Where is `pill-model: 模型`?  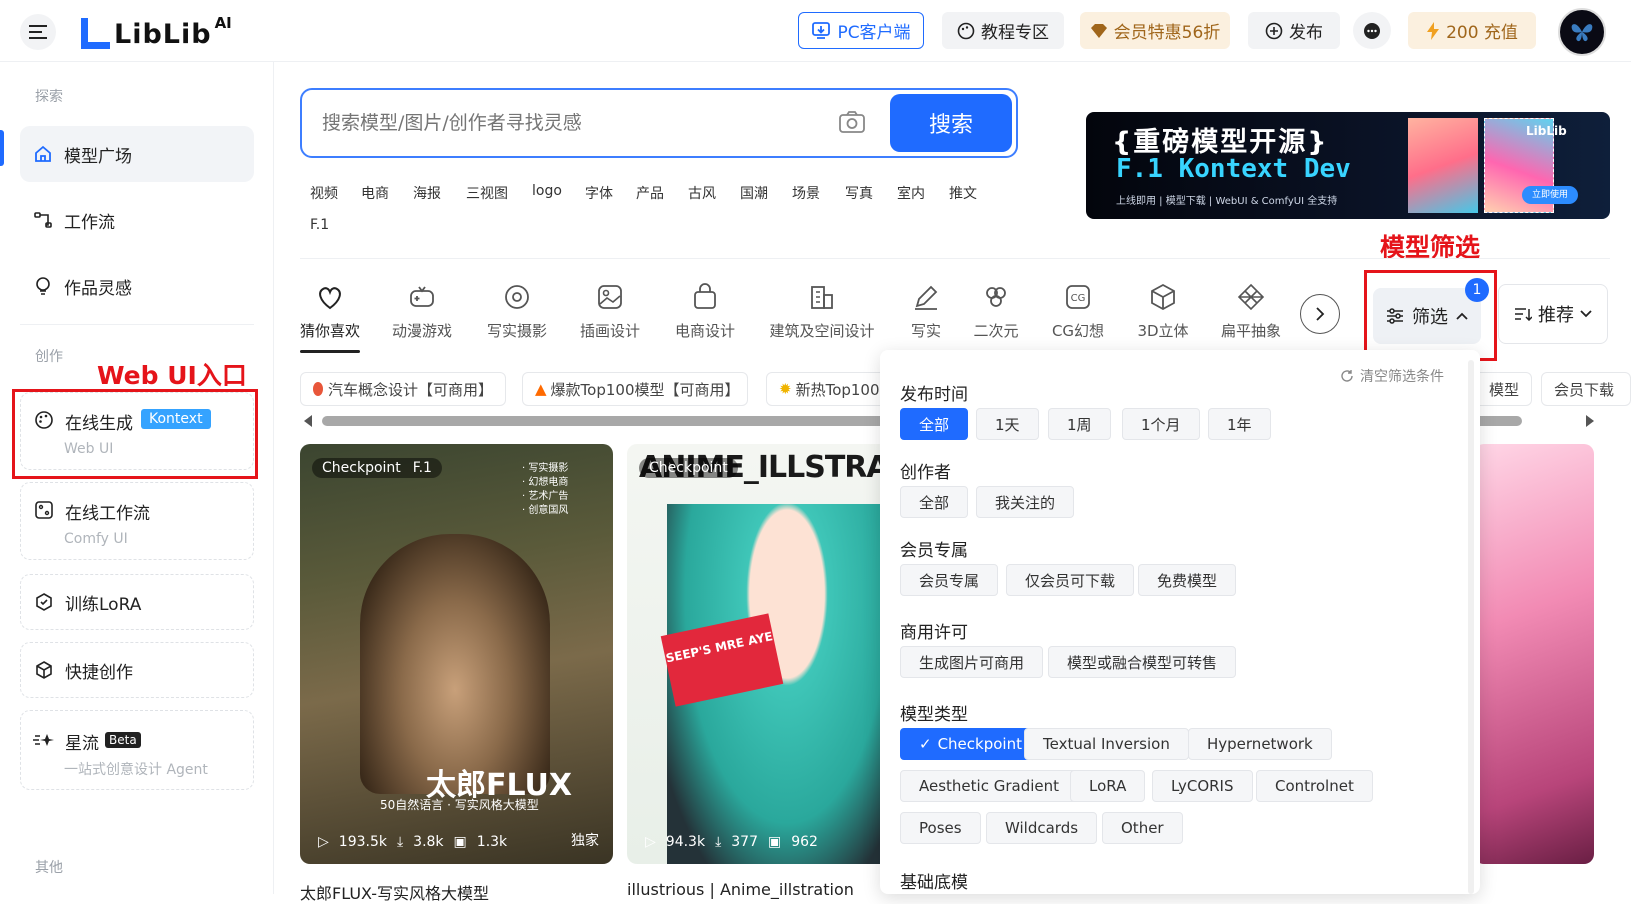
pill-model: 模型 is located at coordinates (1502, 389).